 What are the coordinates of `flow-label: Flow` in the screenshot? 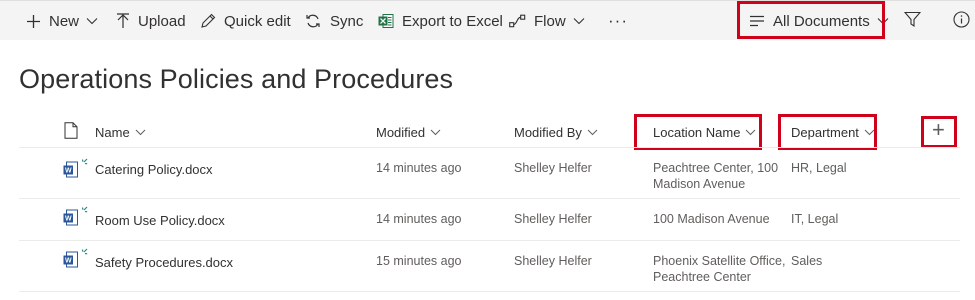 It's located at (550, 21).